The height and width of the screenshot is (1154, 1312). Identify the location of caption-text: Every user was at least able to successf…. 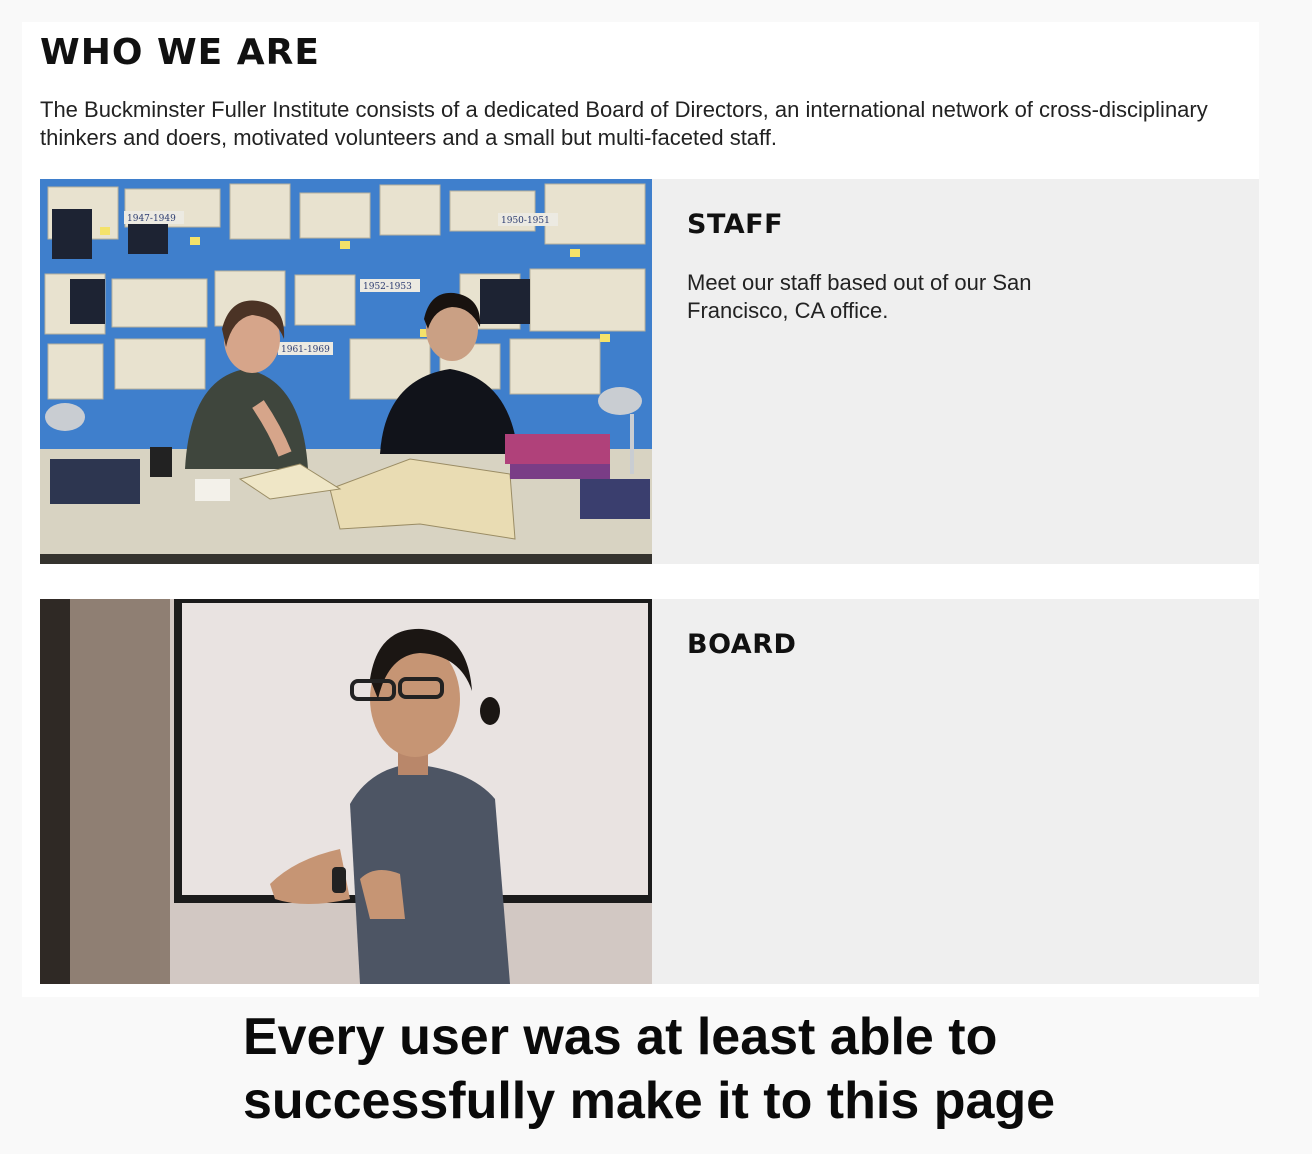
(649, 1069).